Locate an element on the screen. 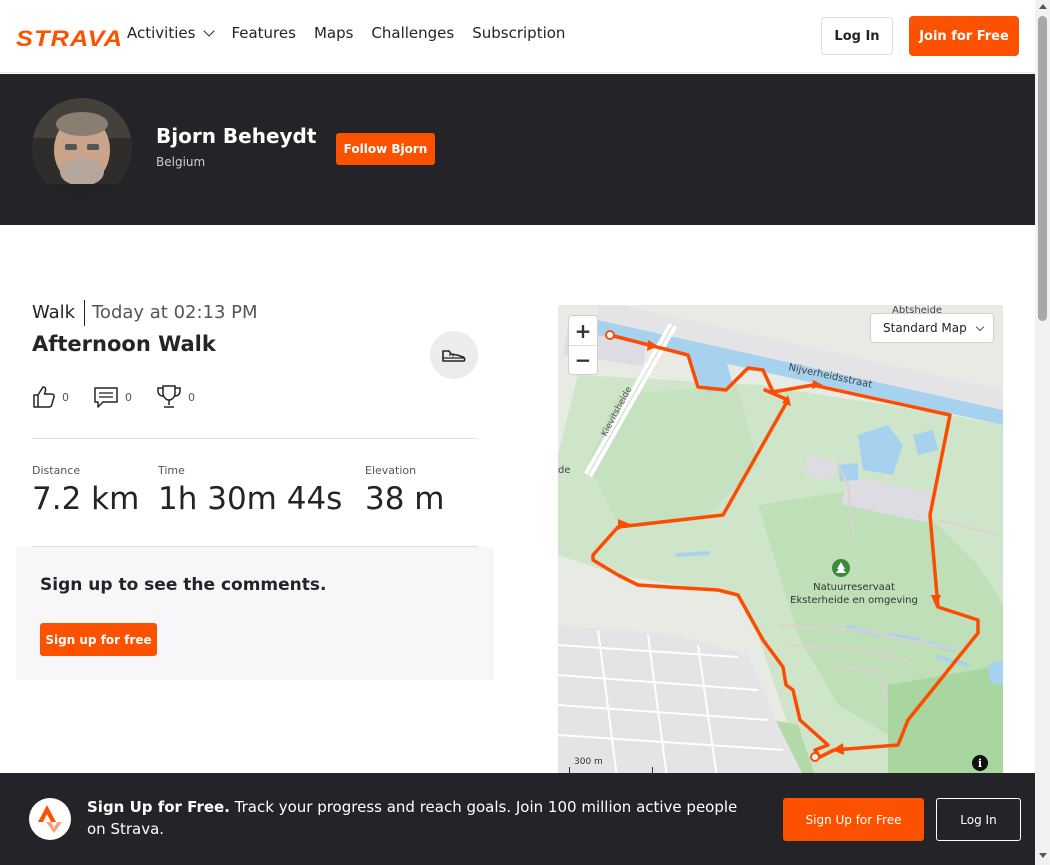  stat-time-value: 1h 30m 44s is located at coordinates (250, 499).